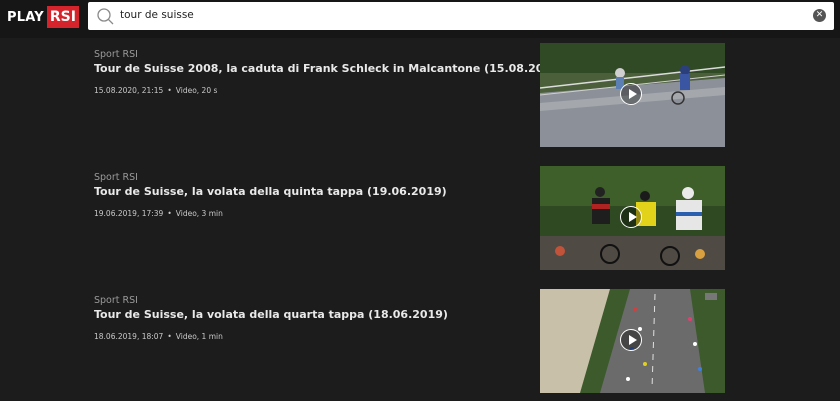 The image size is (840, 401). I want to click on magnifier-icon, so click(105, 16).